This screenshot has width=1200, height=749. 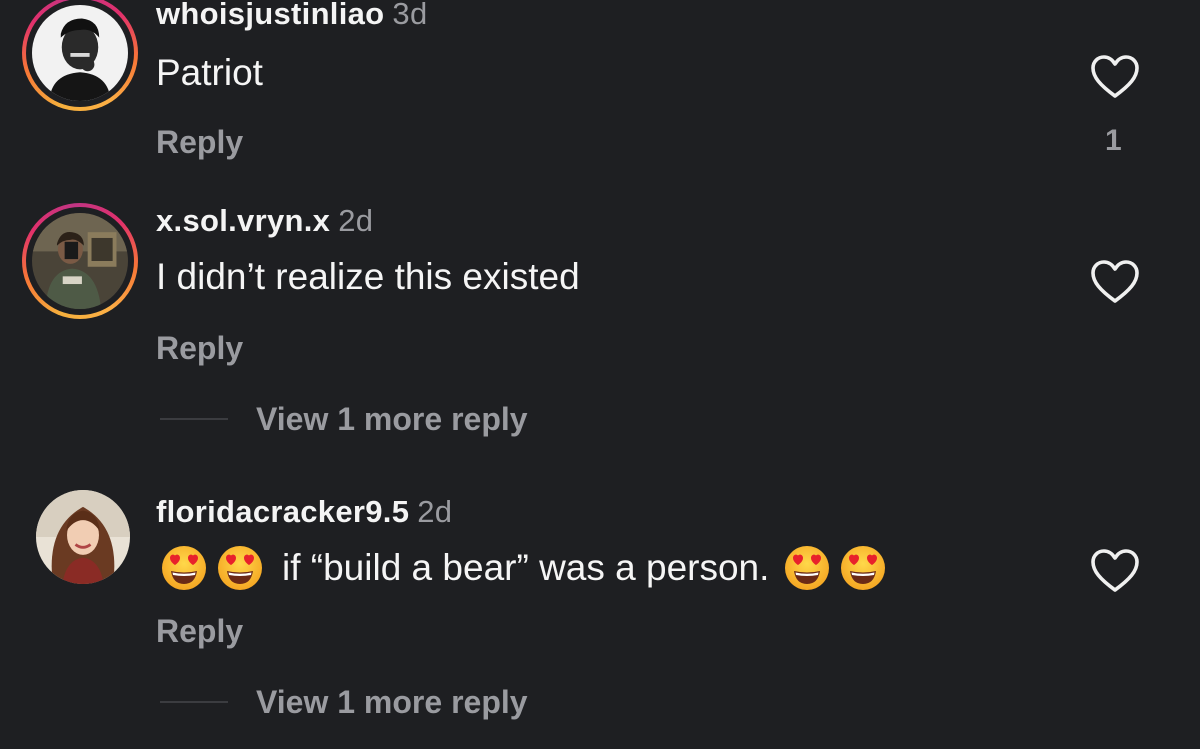 I want to click on comment-text: I didn’t realize this existed, so click(x=368, y=277).